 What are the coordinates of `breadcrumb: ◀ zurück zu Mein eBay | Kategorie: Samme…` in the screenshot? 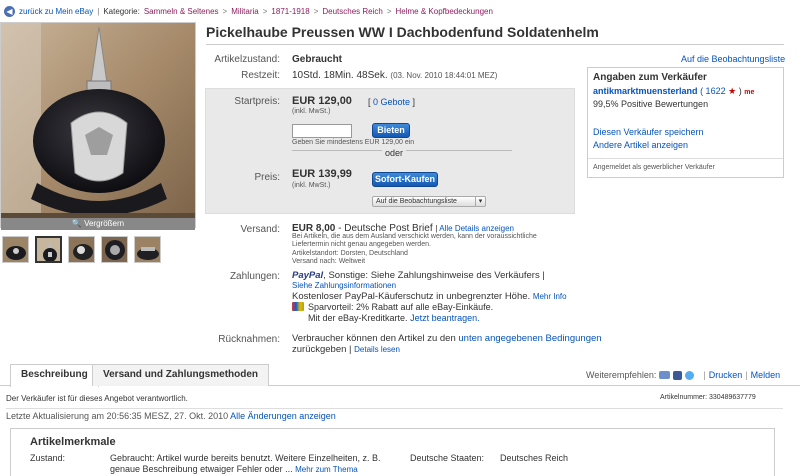 It's located at (248, 11).